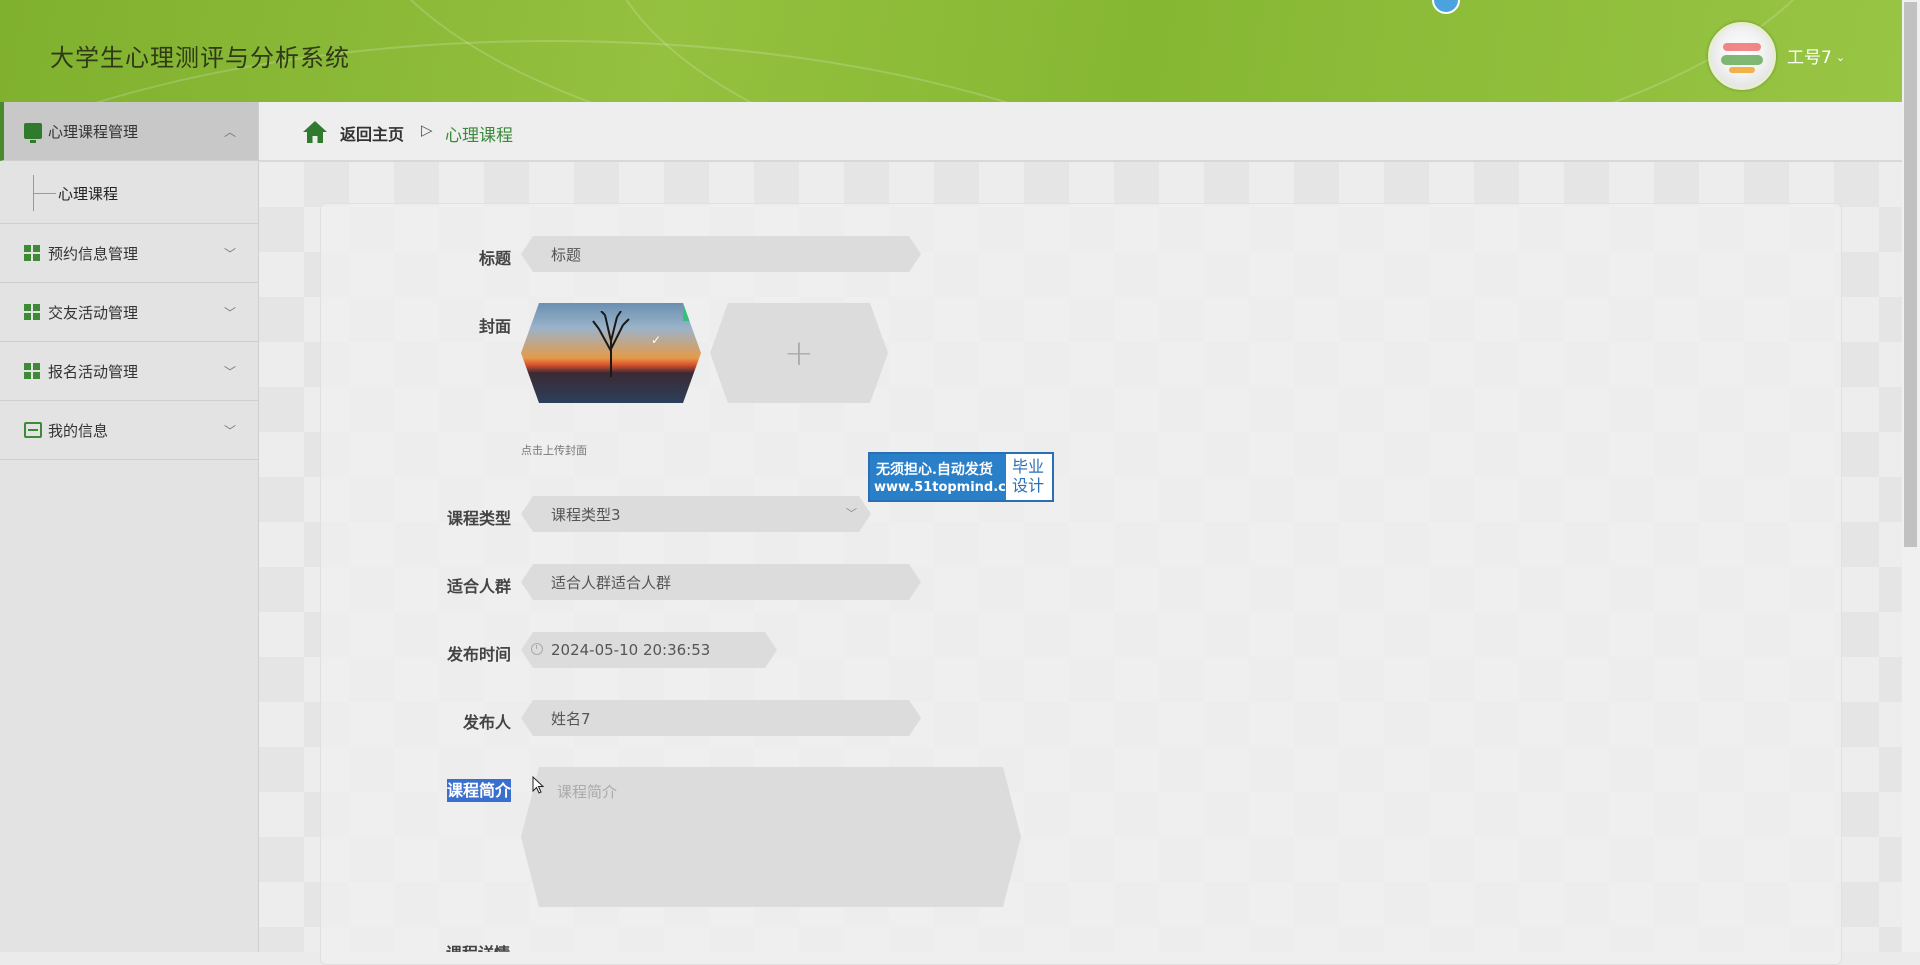  Describe the element at coordinates (1027, 476) in the screenshot. I see `watermark-right: 毕业设计` at that location.